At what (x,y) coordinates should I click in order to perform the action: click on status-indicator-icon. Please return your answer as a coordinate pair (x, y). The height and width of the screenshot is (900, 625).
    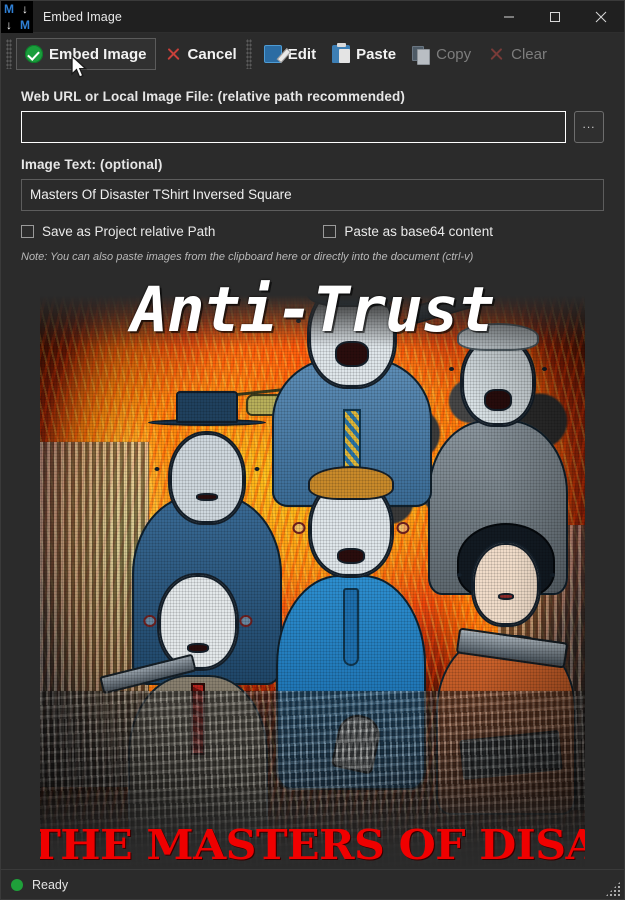
    Looking at the image, I should click on (17, 884).